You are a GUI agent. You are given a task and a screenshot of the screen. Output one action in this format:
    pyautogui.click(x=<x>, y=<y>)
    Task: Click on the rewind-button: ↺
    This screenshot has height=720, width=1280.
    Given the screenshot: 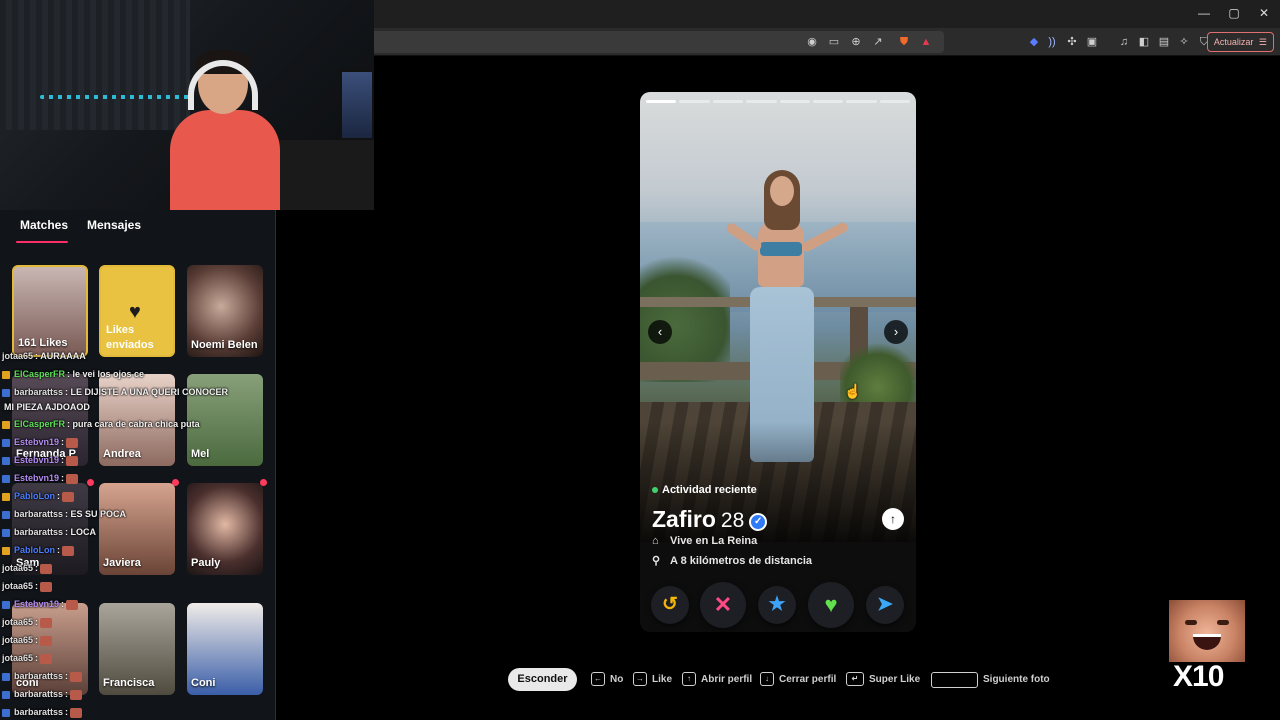 What is the action you would take?
    pyautogui.click(x=670, y=605)
    